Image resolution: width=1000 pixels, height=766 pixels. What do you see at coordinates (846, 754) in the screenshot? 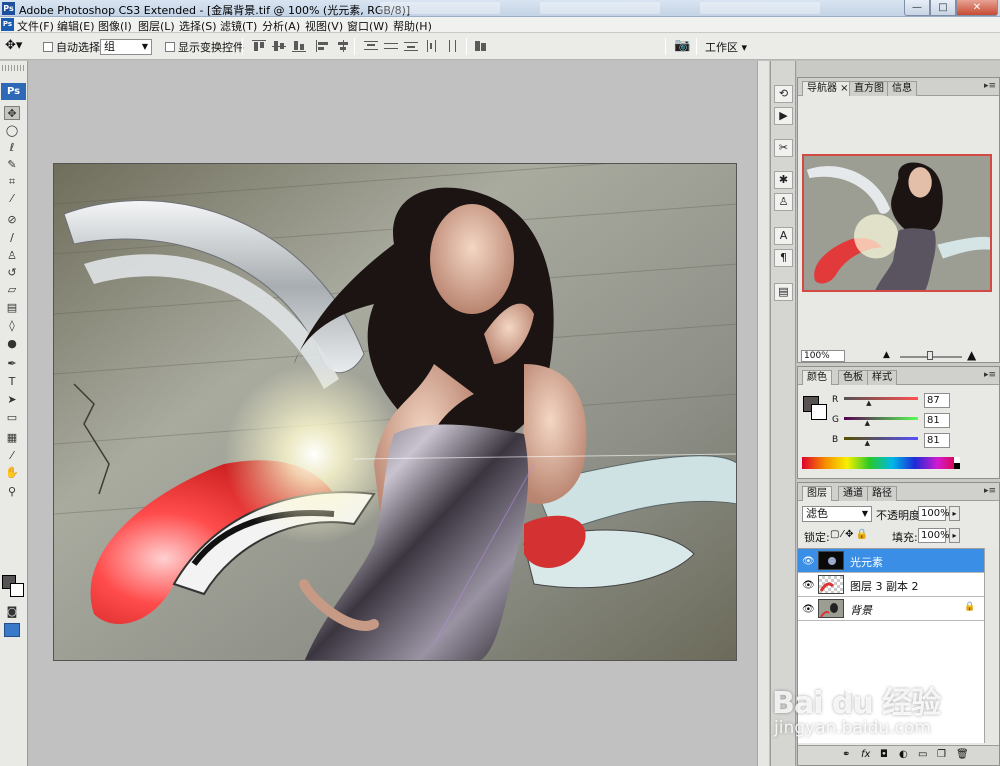
I see `link-icon: ⚭` at bounding box center [846, 754].